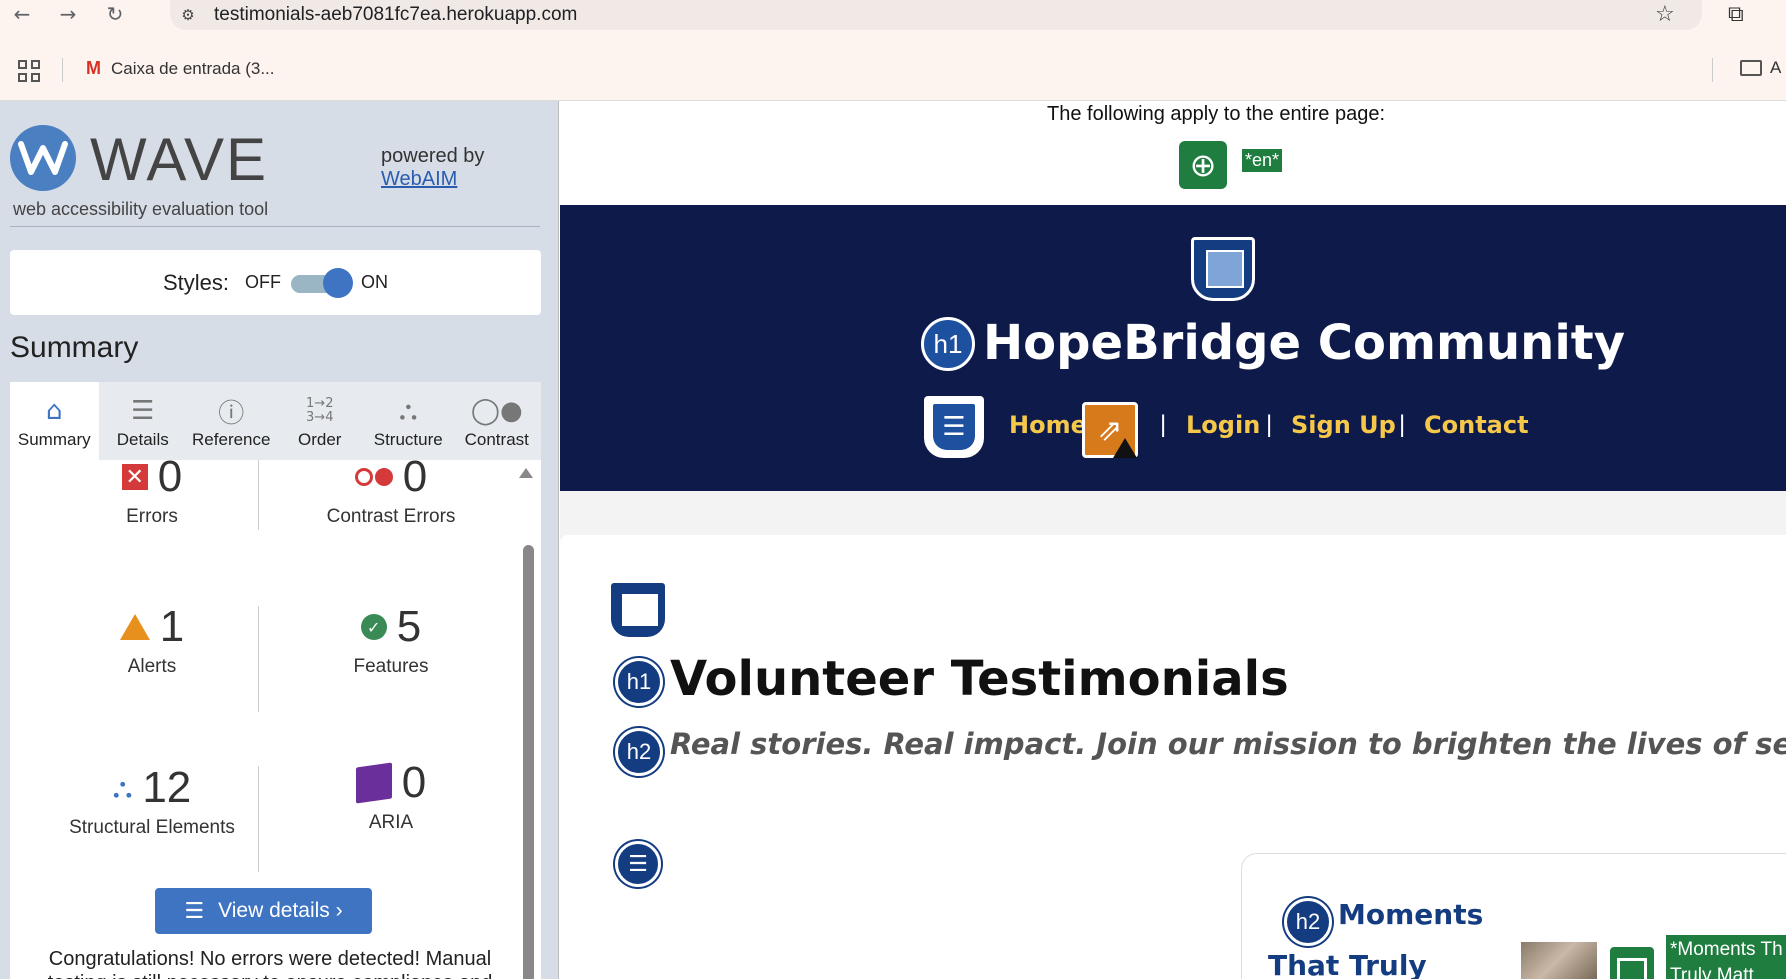 The height and width of the screenshot is (979, 1786). I want to click on apps-grid-icon, so click(29, 71).